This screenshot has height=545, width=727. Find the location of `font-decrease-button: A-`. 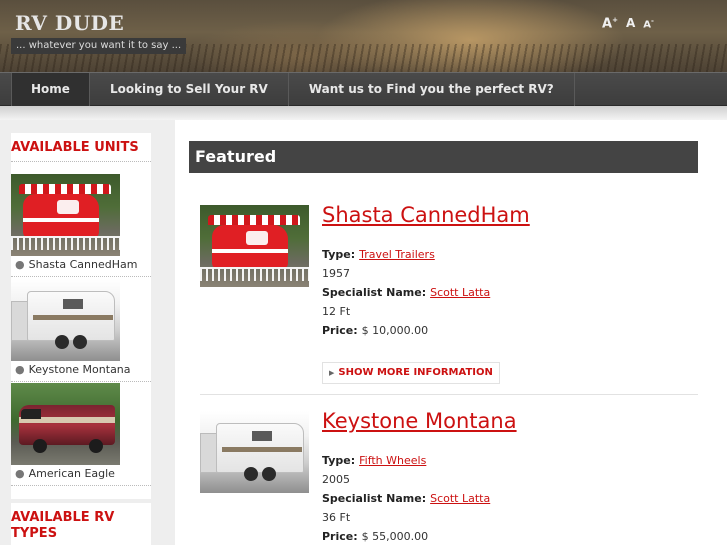

font-decrease-button: A- is located at coordinates (648, 23).